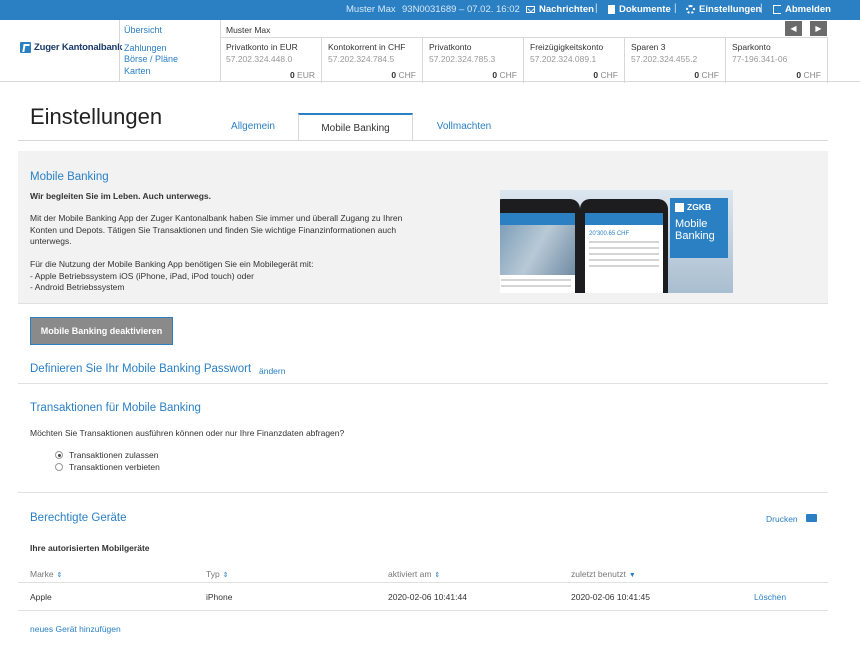  What do you see at coordinates (41, 597) in the screenshot?
I see `device-brand: Apple` at bounding box center [41, 597].